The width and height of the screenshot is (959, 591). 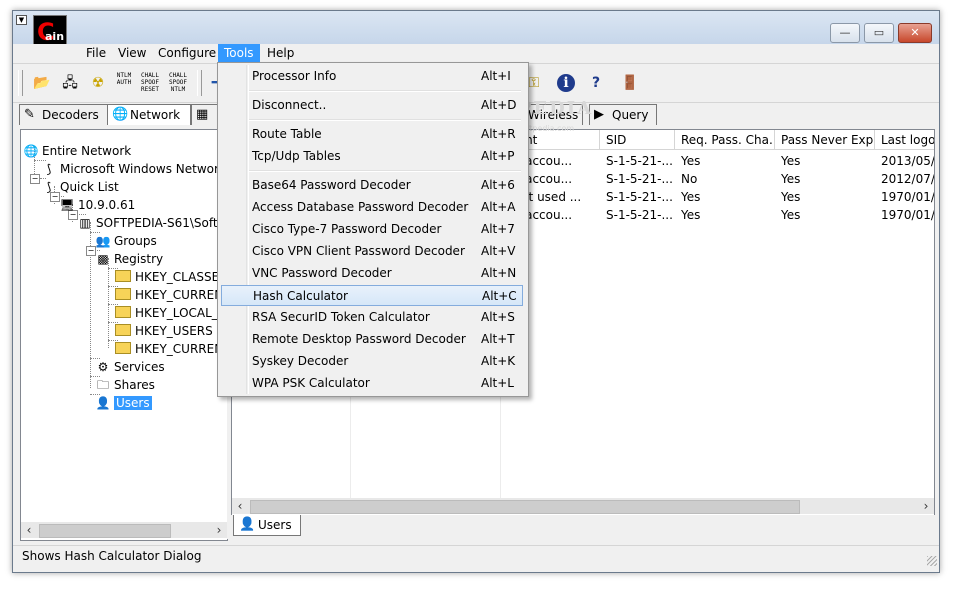 I want to click on menu-help: Help, so click(x=280, y=53).